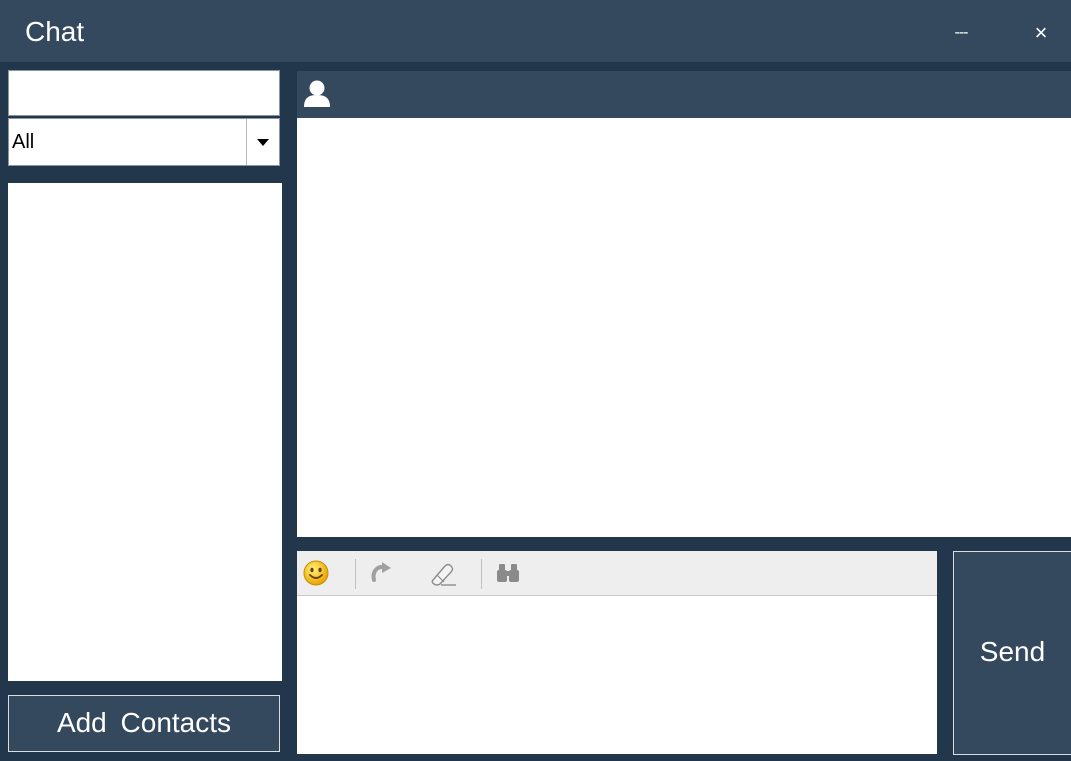  Describe the element at coordinates (55, 31) in the screenshot. I see `window-title: Chat` at that location.